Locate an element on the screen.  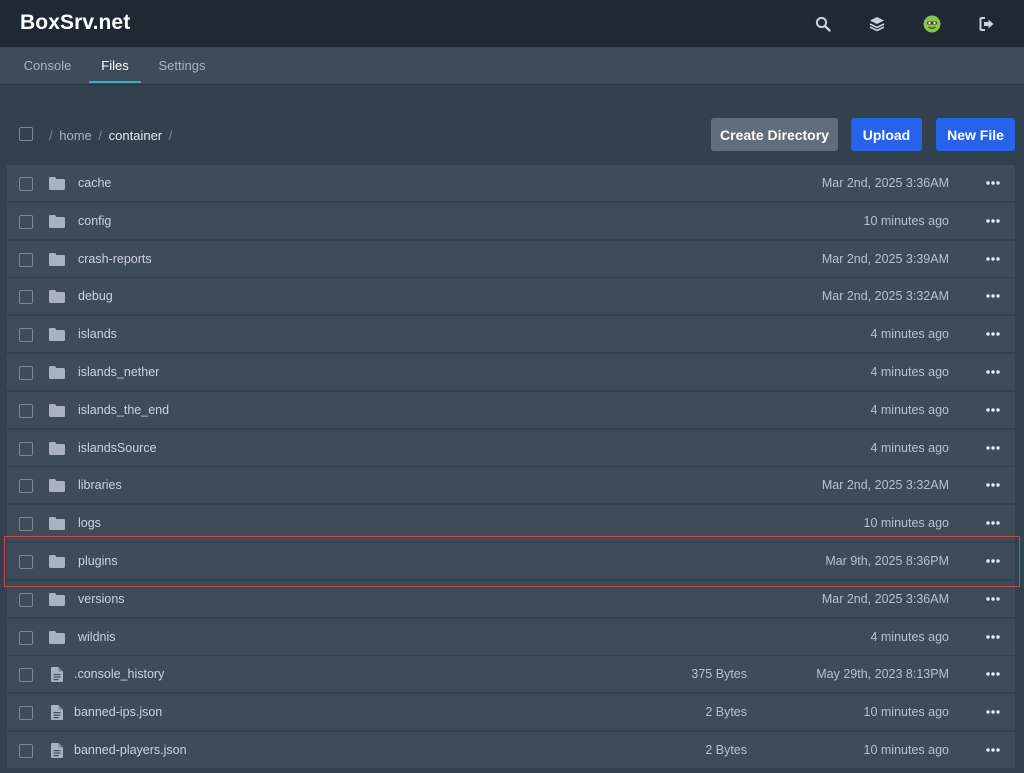
file-row: cache Mar 2nd, 2025 3:36AM is located at coordinates (511, 183).